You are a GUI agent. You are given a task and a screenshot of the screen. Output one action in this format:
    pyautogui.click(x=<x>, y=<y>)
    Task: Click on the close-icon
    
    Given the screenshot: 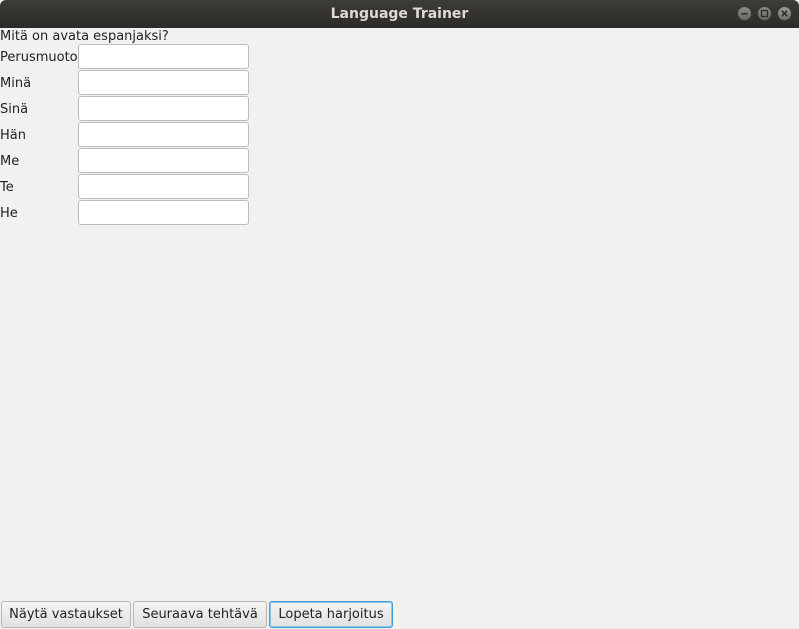 What is the action you would take?
    pyautogui.click(x=784, y=13)
    